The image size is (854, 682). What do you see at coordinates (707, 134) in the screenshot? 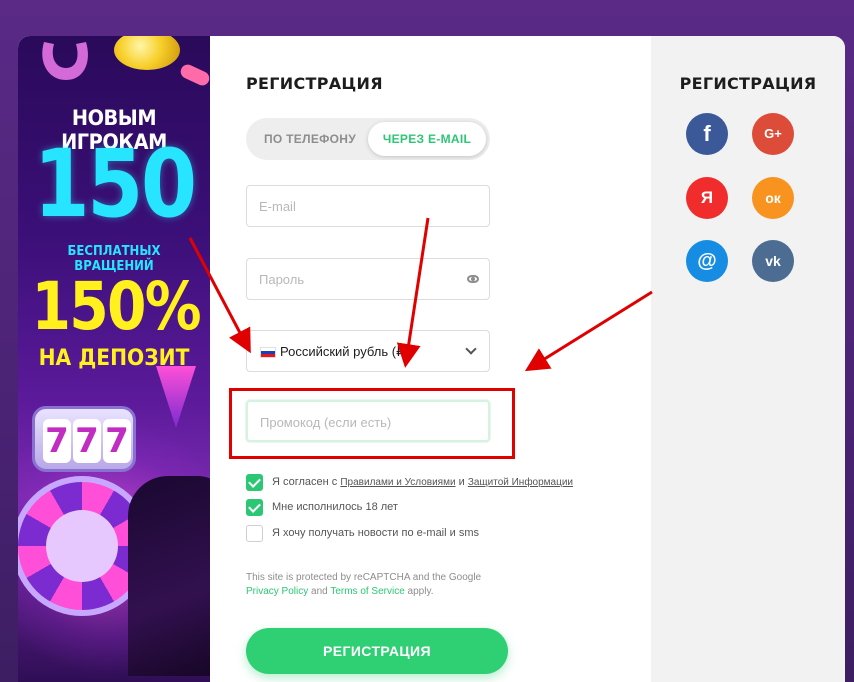
I see `facebook-icon: f` at bounding box center [707, 134].